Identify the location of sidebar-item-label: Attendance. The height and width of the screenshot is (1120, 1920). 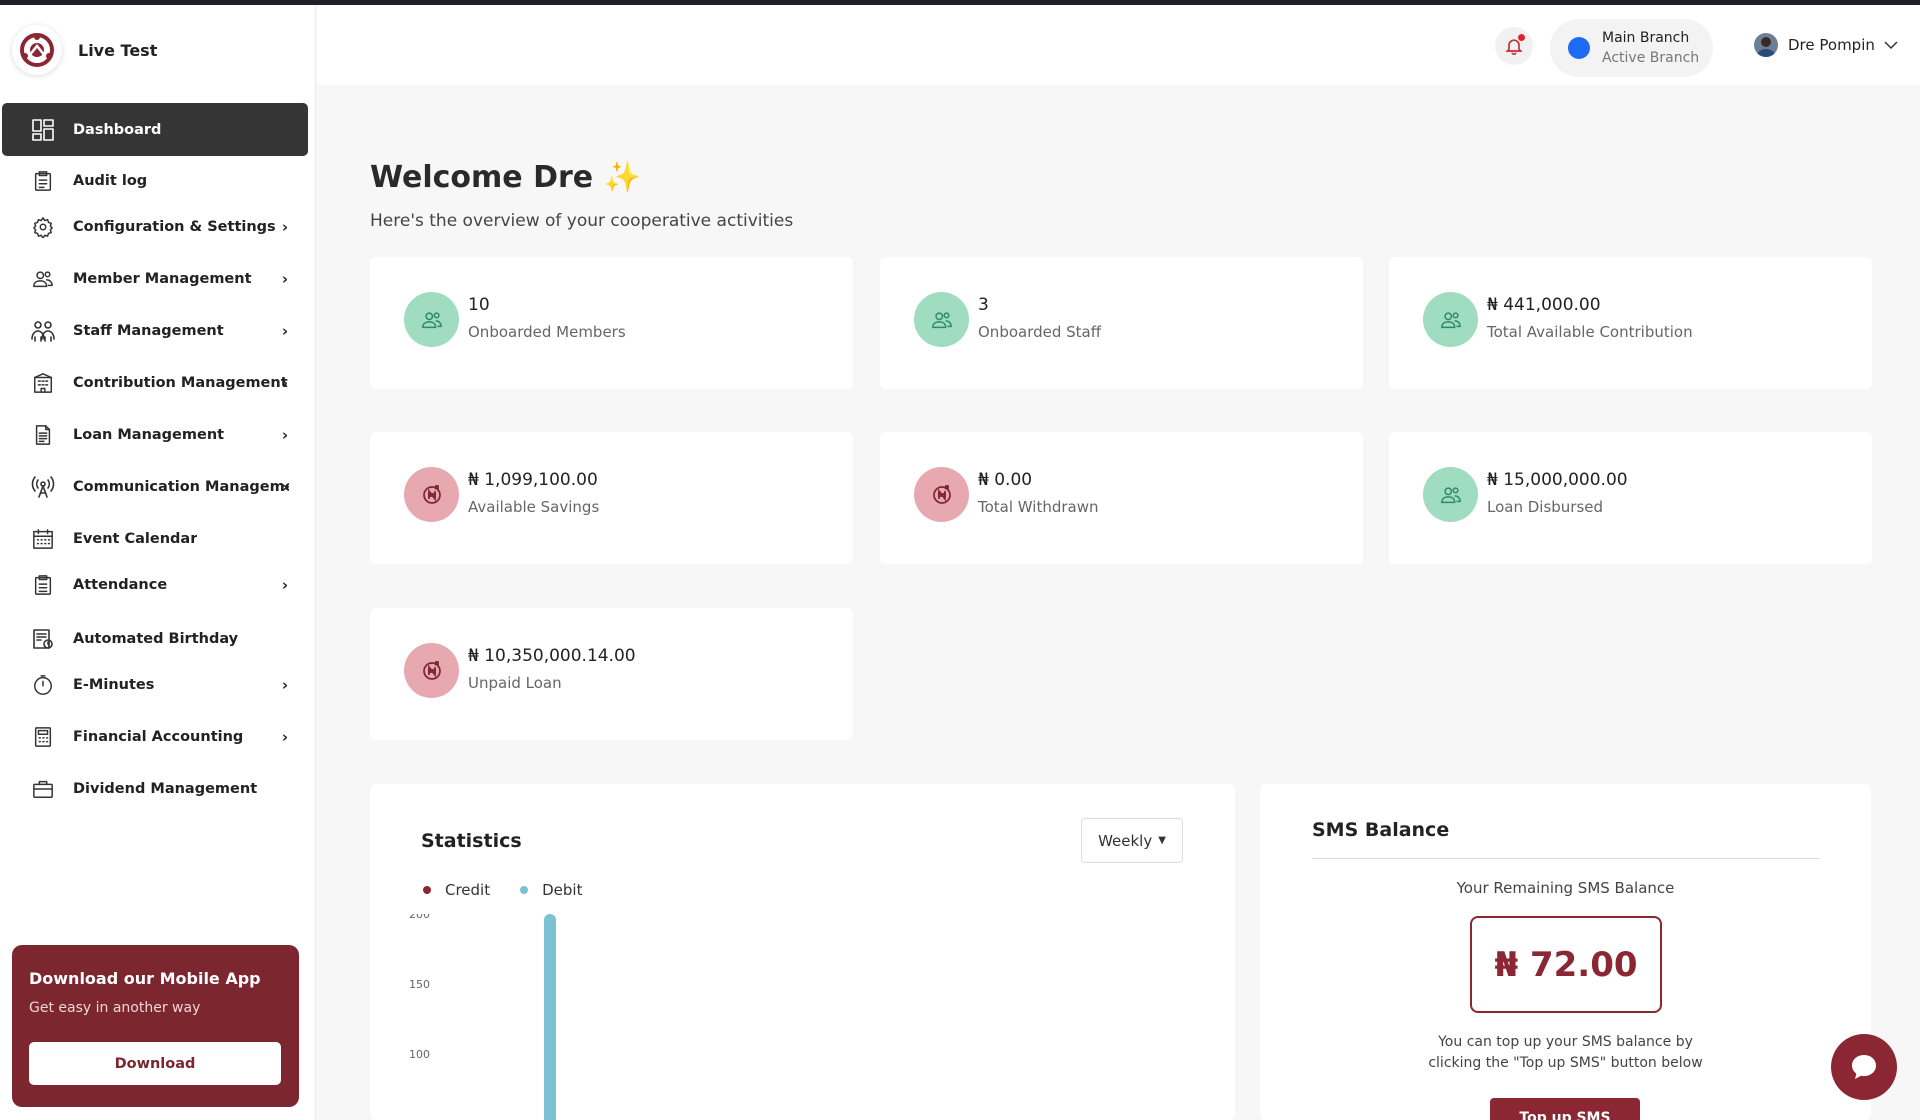
(120, 585).